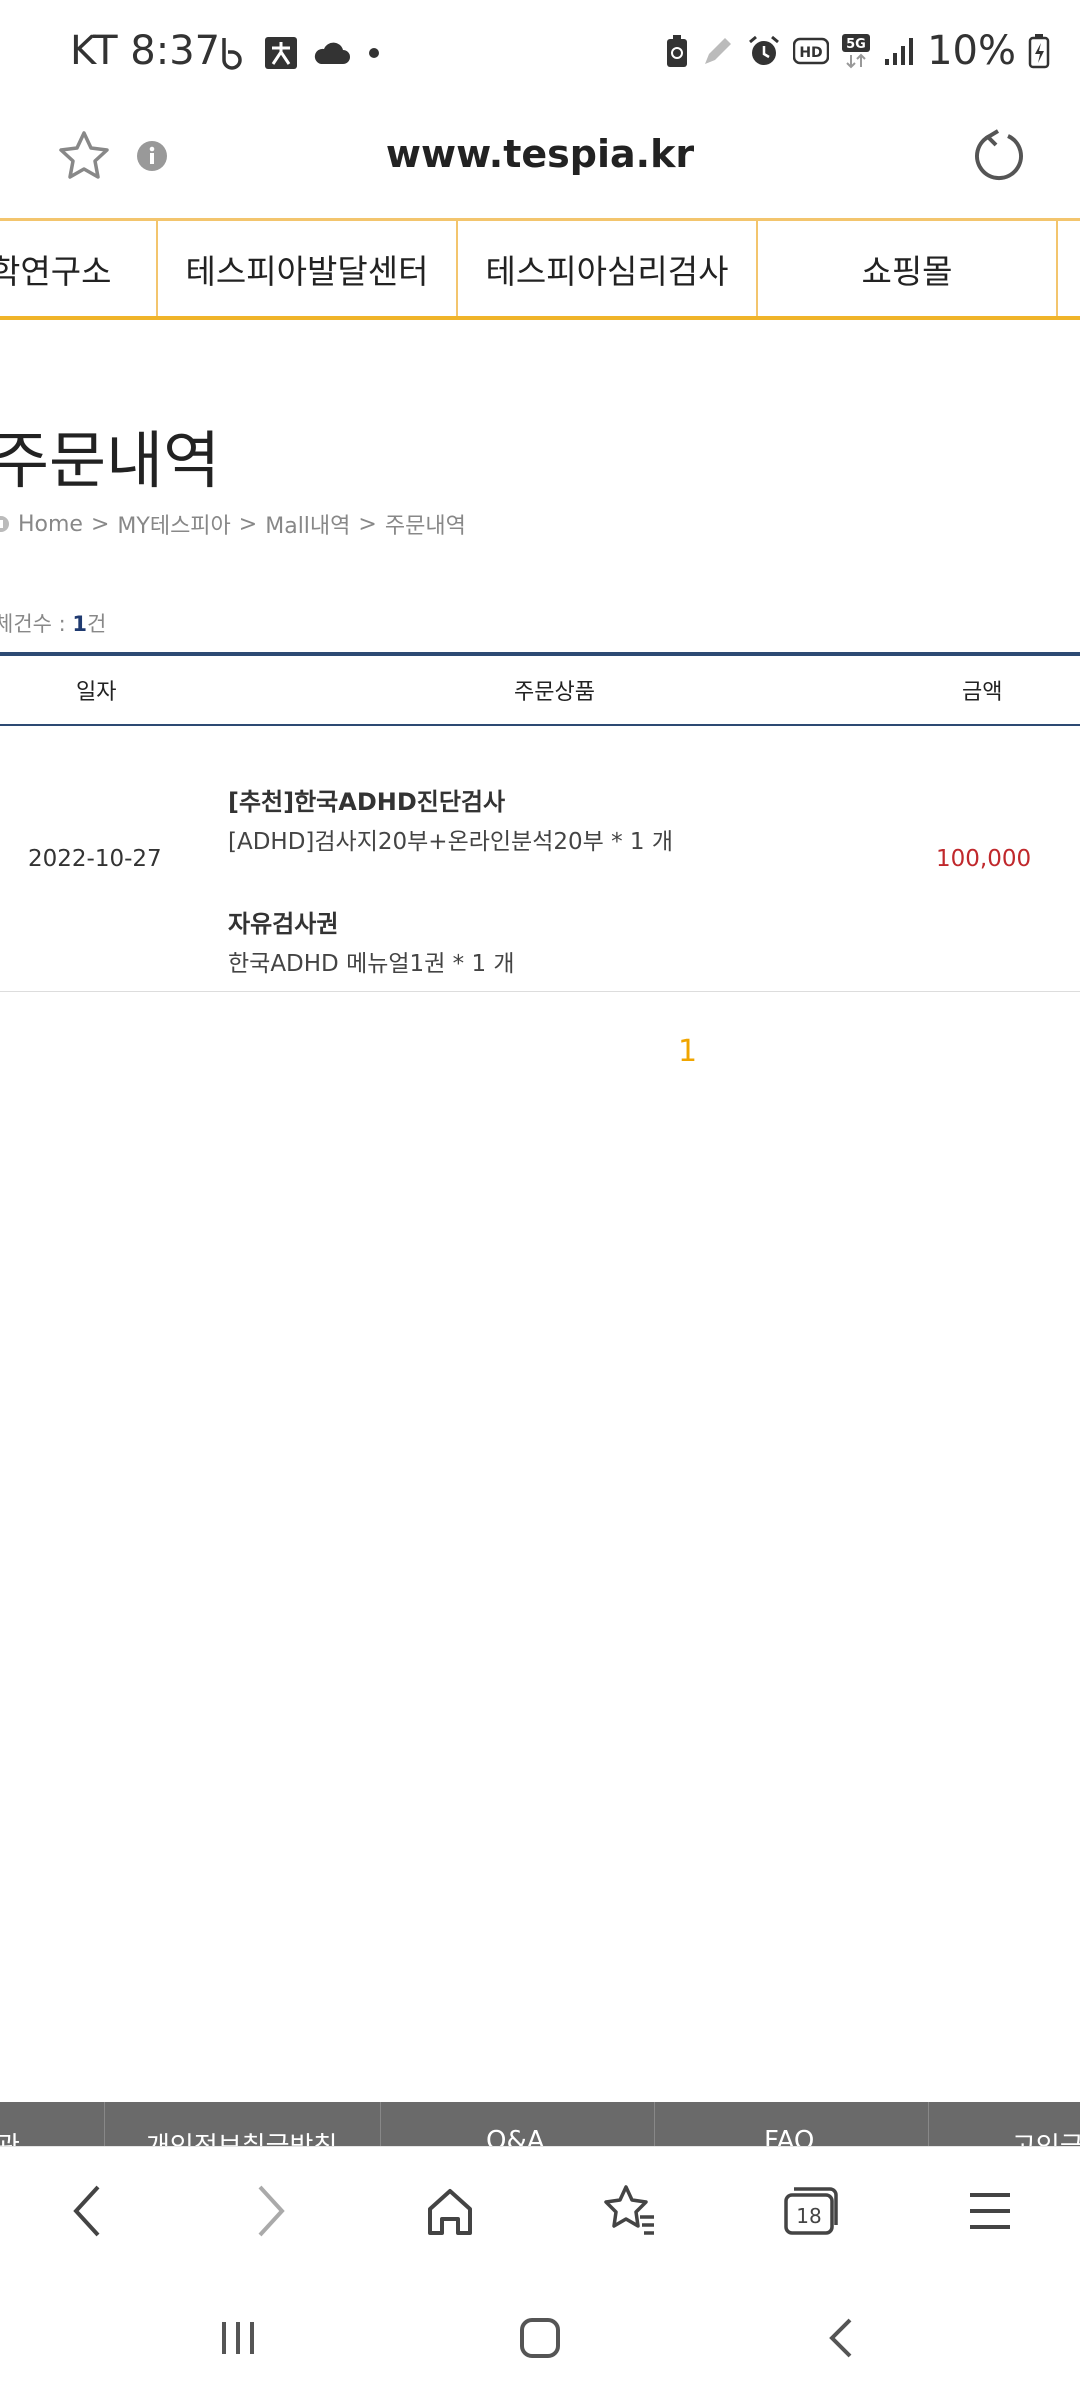 This screenshot has height=2400, width=1080. I want to click on breadcrumb-orders: 주문내역, so click(425, 526).